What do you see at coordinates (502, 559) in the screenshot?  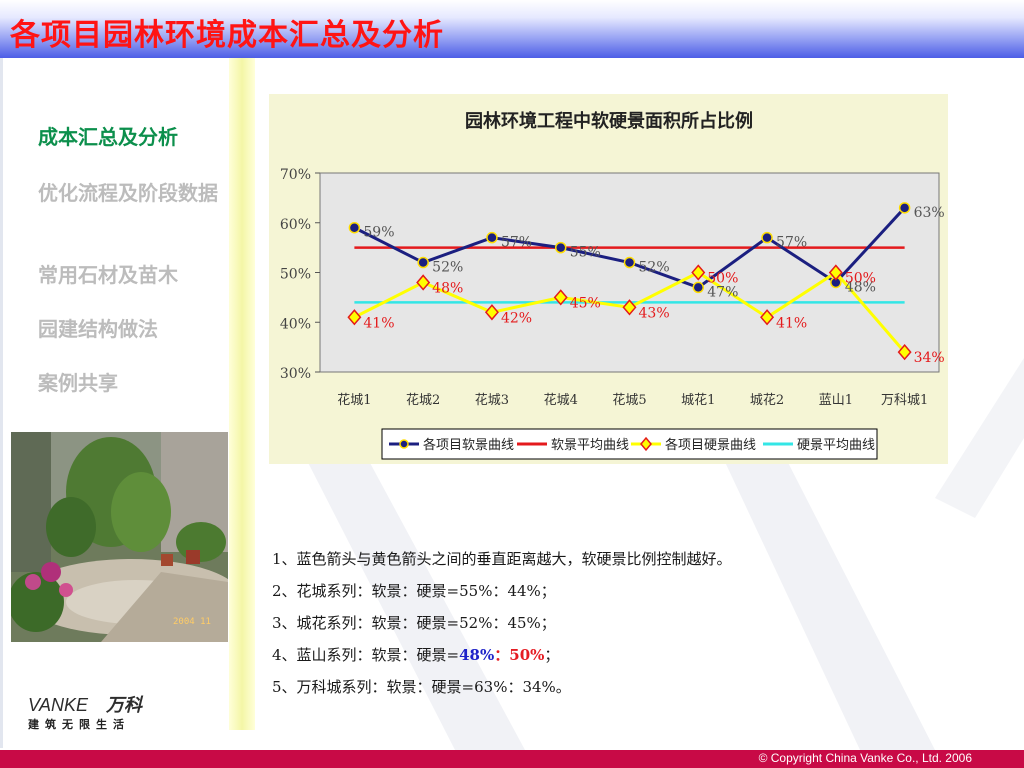 I see `note-line-1: 1、蓝色箭头与黄色箭头之间的垂直距离越大，软硬景比例控制越好。` at bounding box center [502, 559].